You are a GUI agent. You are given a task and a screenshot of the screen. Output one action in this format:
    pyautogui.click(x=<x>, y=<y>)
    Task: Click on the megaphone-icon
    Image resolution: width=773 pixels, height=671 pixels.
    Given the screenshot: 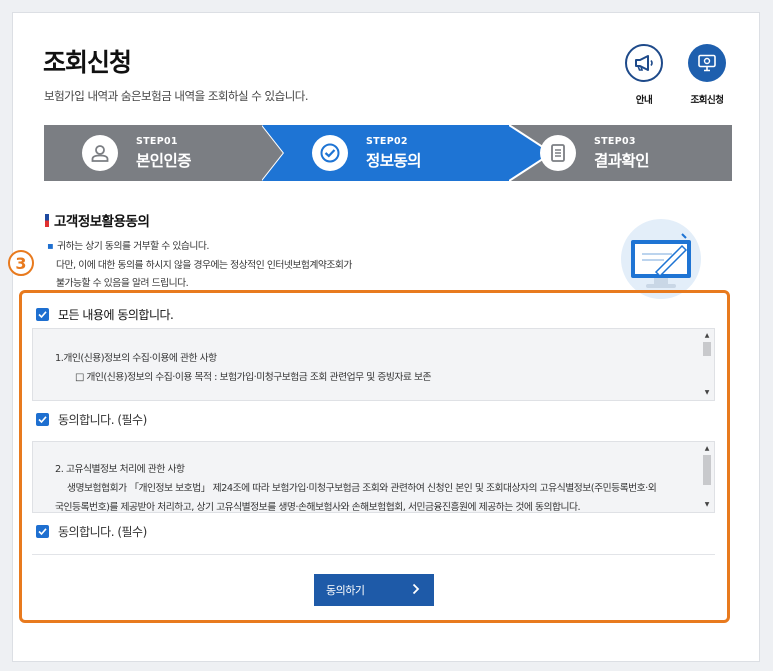 What is the action you would take?
    pyautogui.click(x=644, y=63)
    